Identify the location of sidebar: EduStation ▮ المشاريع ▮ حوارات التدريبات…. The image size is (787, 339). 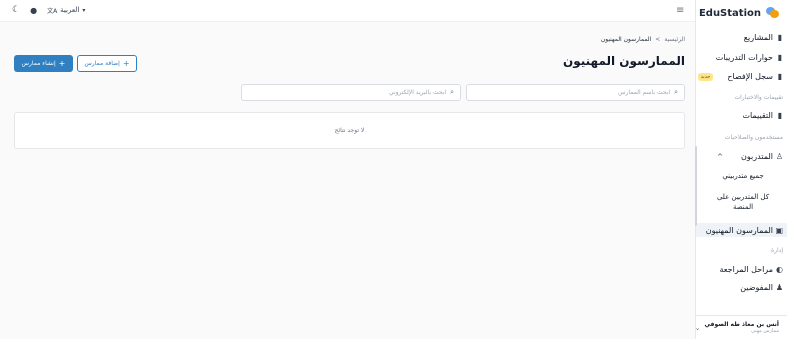
(741, 169).